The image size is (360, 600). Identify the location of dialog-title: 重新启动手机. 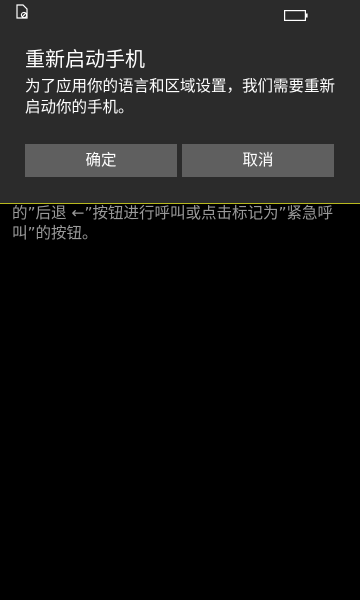
(85, 59).